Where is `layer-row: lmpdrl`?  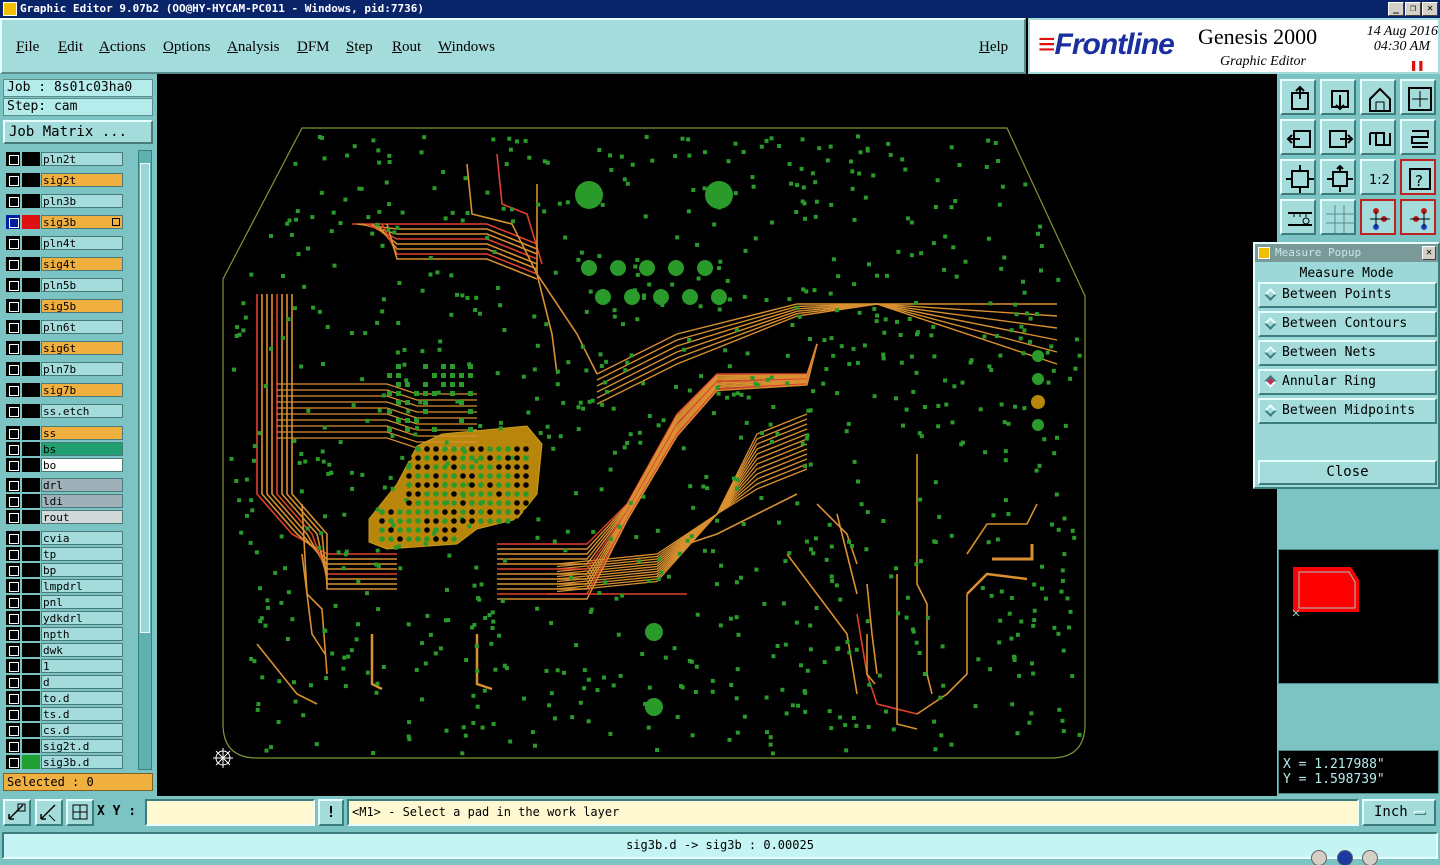 layer-row: lmpdrl is located at coordinates (64, 586).